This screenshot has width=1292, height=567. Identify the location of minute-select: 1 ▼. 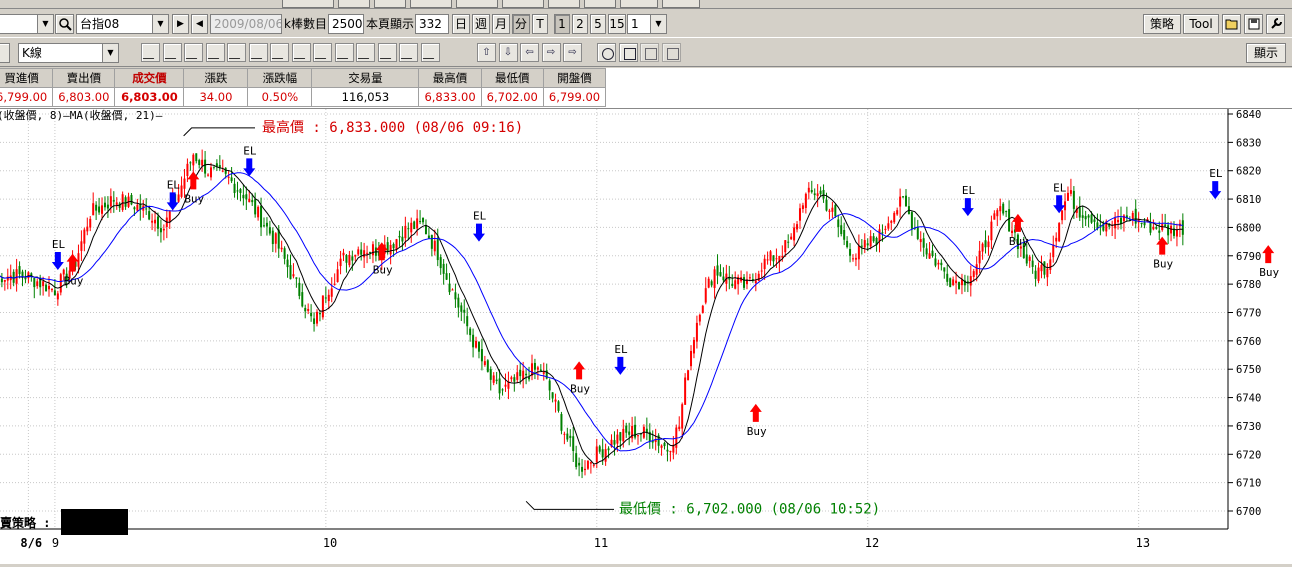
(647, 24).